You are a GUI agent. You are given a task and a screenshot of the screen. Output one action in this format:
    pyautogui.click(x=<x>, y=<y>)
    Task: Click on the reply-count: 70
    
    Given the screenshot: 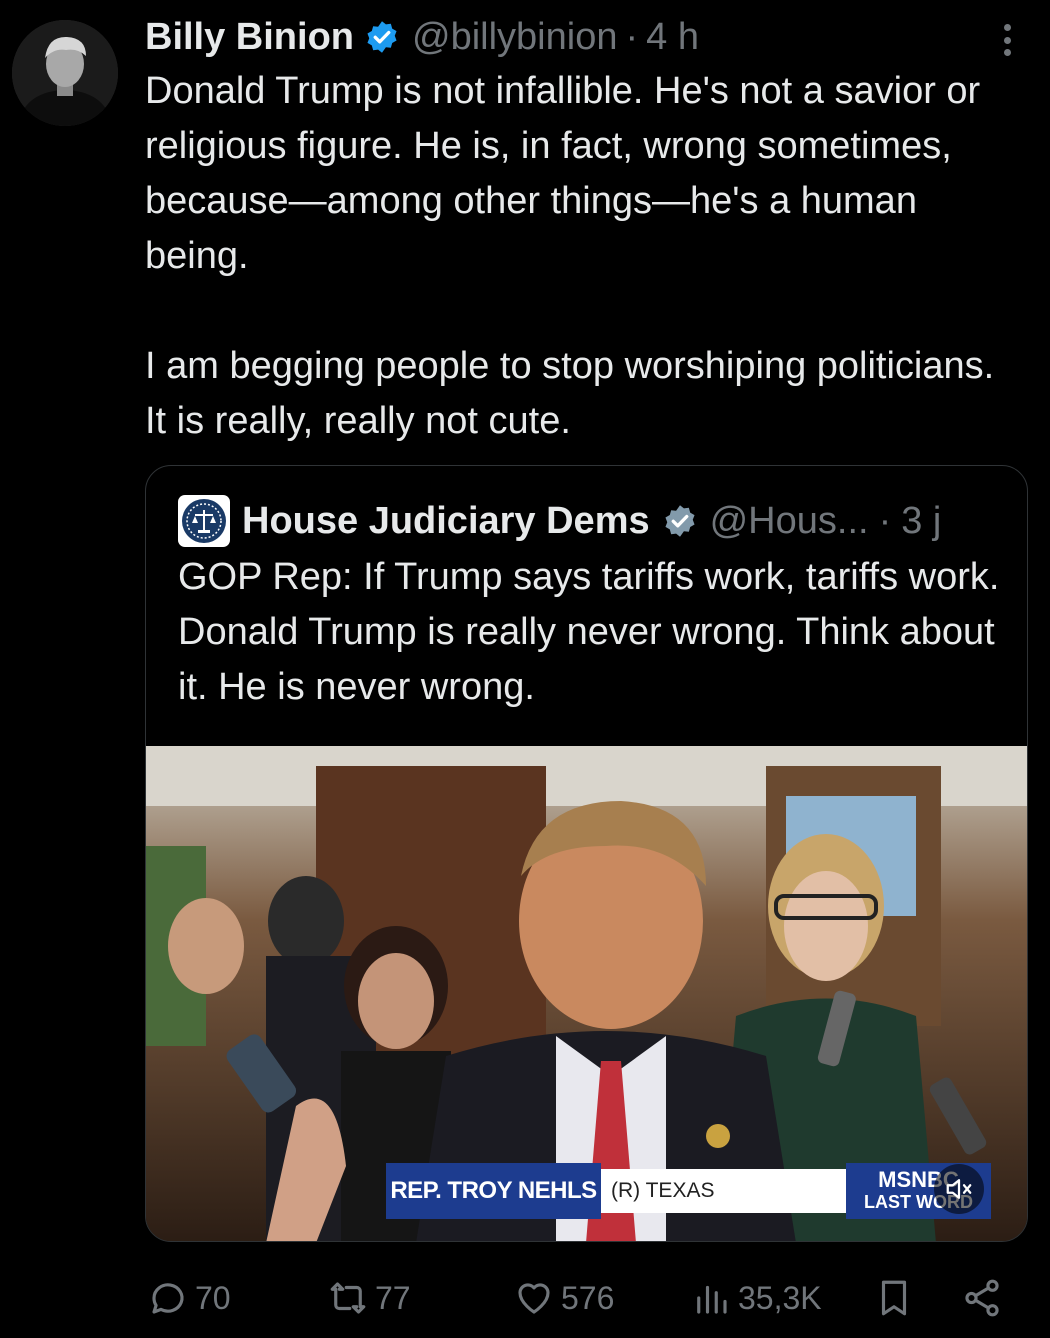 What is the action you would take?
    pyautogui.click(x=213, y=1297)
    